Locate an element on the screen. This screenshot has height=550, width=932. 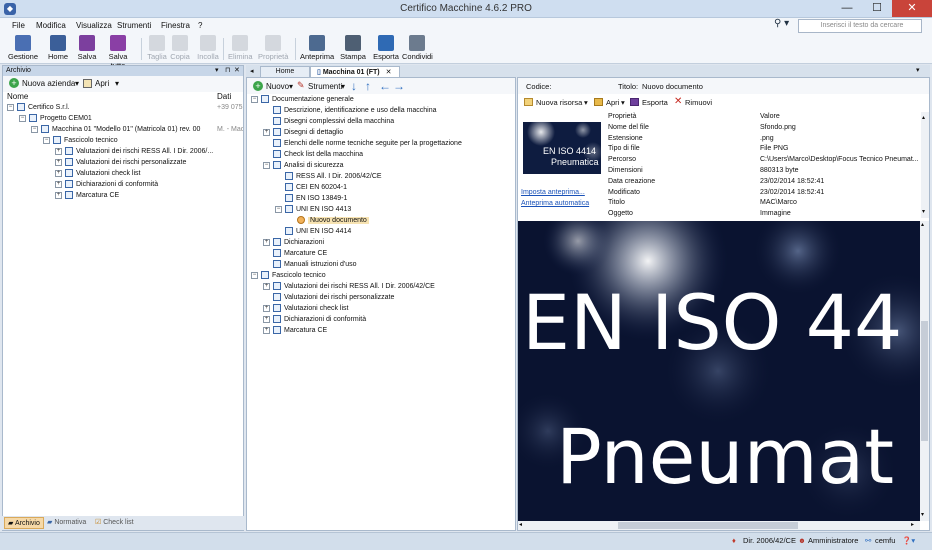
property-row: Oggetto Immagine is located at coordinates (765, 214).